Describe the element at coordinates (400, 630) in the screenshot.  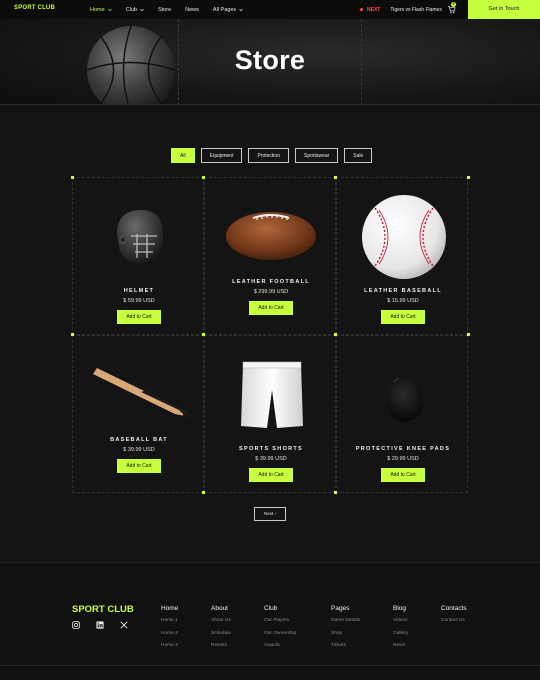
I see `footer-column-blog: Blog Videos Gallery News` at that location.